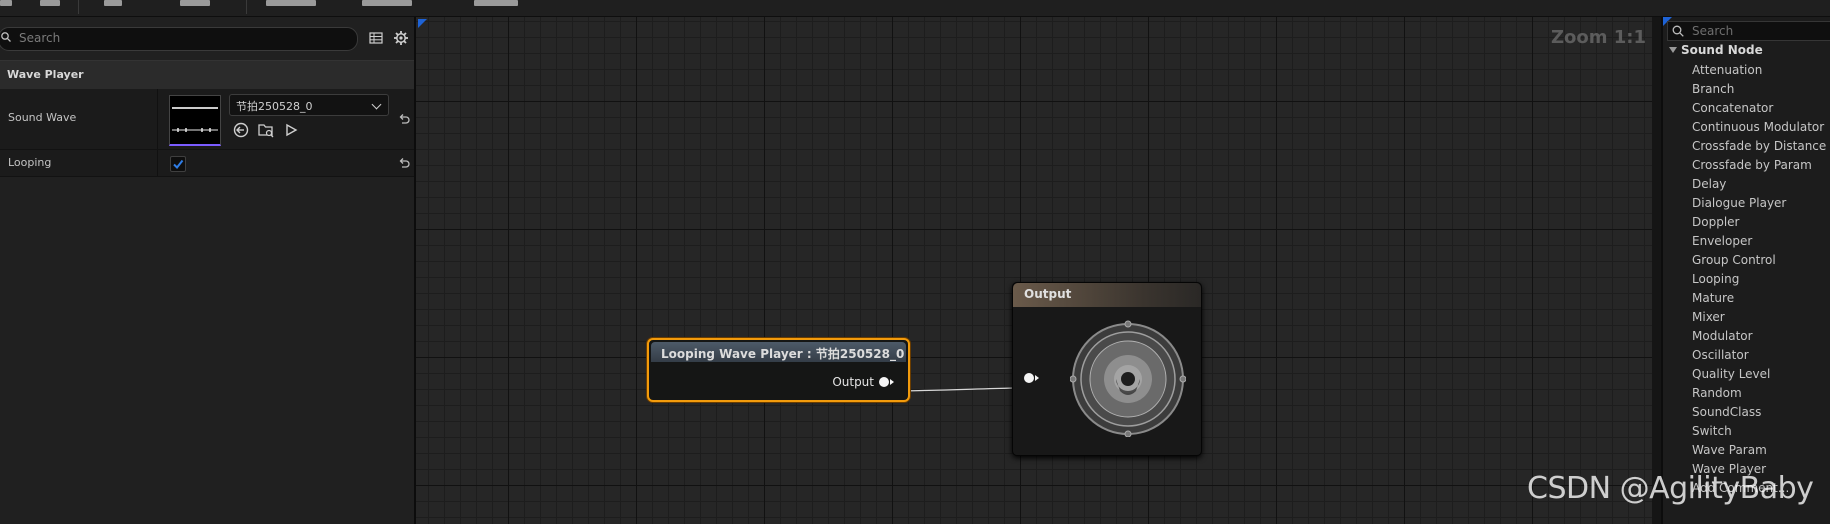 The image size is (1830, 524). What do you see at coordinates (207, 74) in the screenshot?
I see `section-header-wave-player: Wave Player` at bounding box center [207, 74].